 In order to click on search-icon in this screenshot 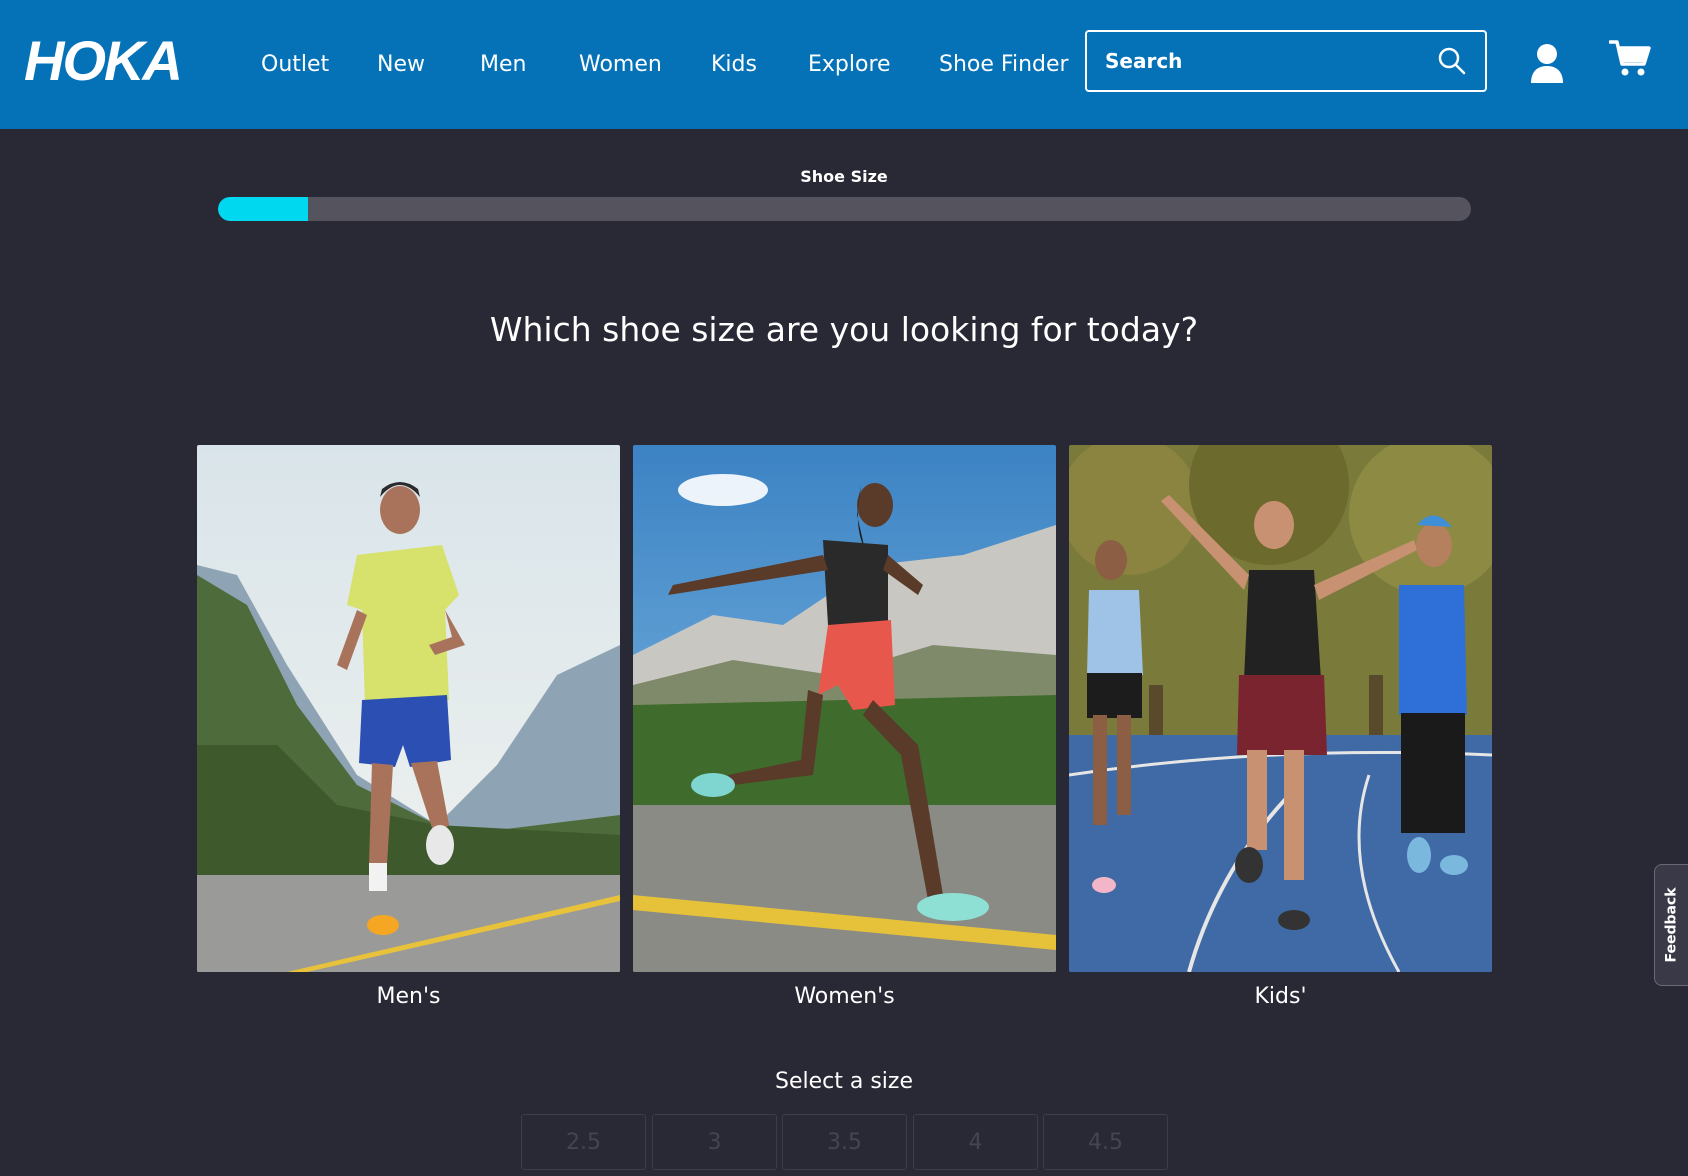, I will do `click(1452, 61)`.